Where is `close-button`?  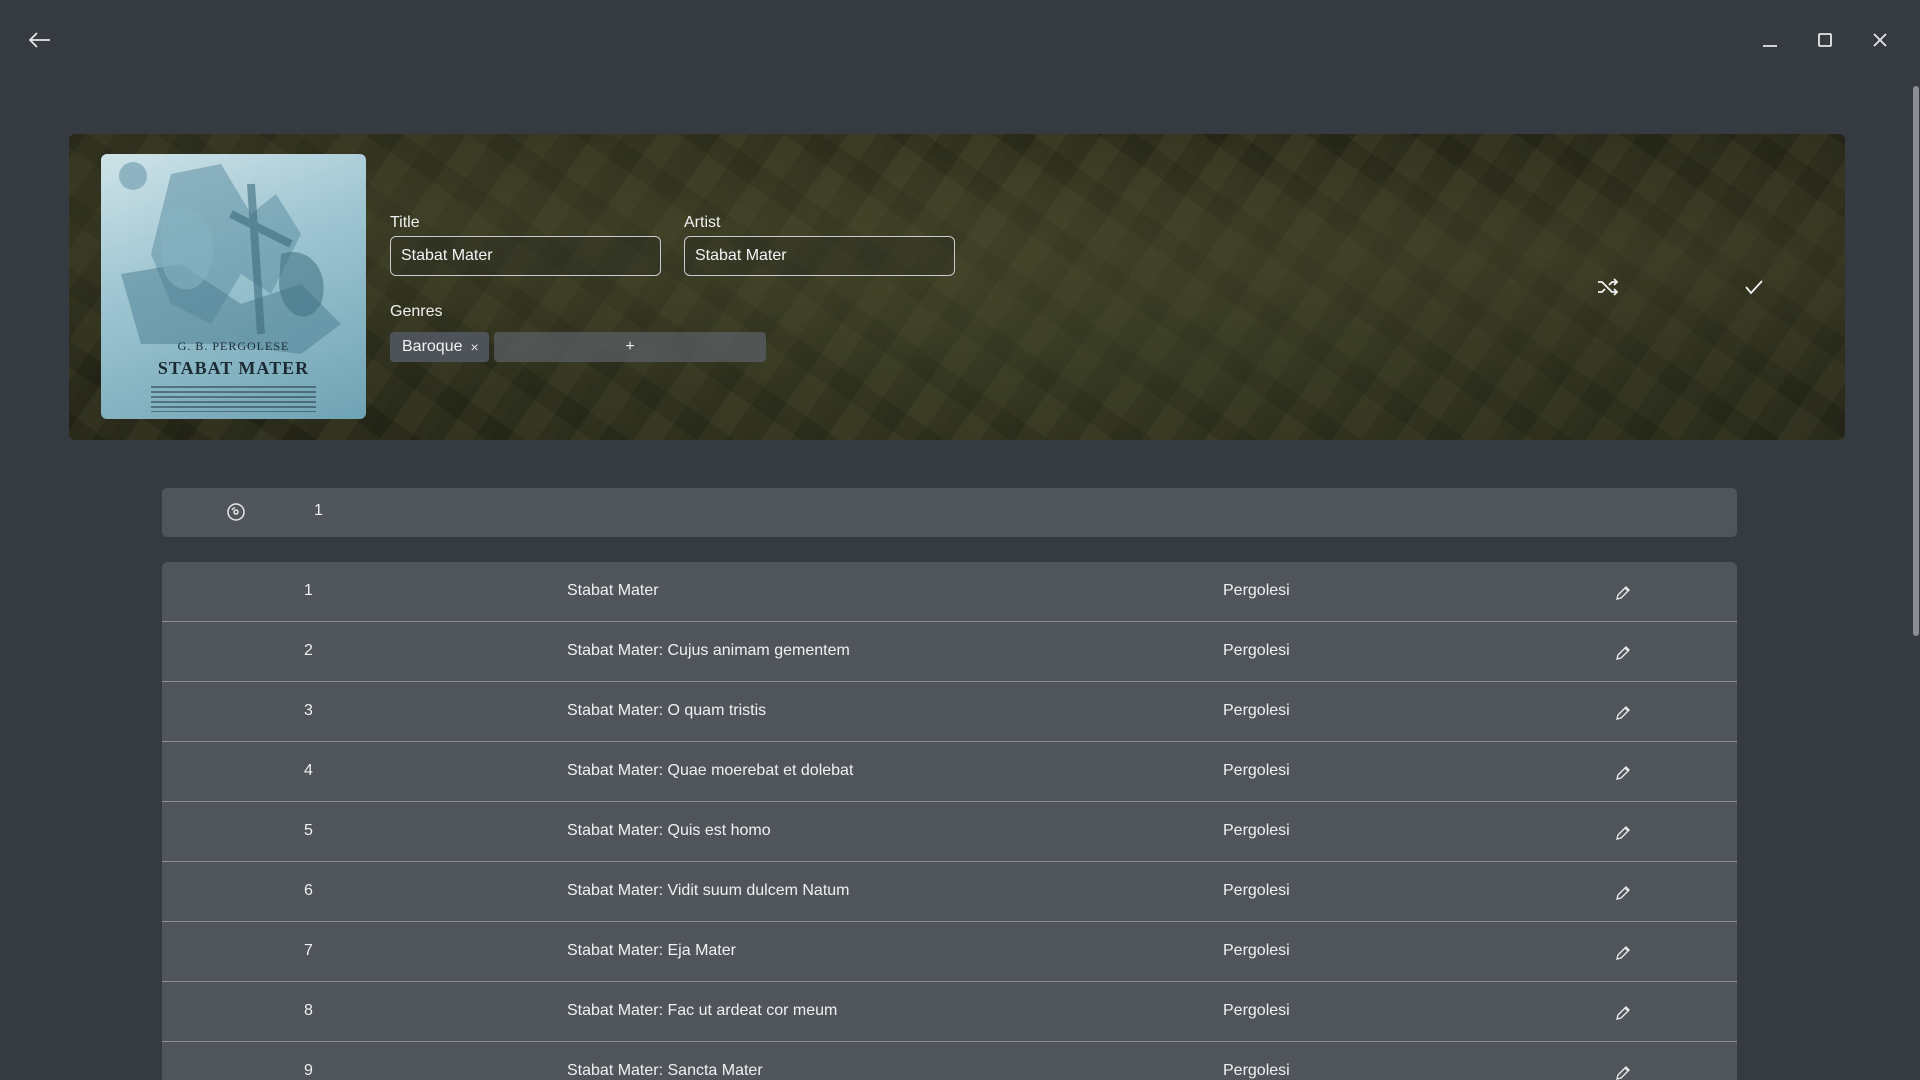
close-button is located at coordinates (1880, 40).